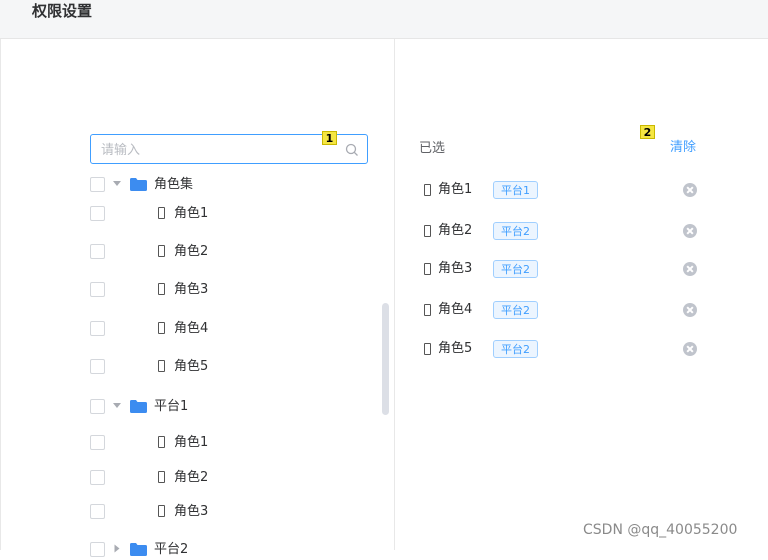 The width and height of the screenshot is (768, 560). I want to click on caret-right-icon, so click(117, 548).